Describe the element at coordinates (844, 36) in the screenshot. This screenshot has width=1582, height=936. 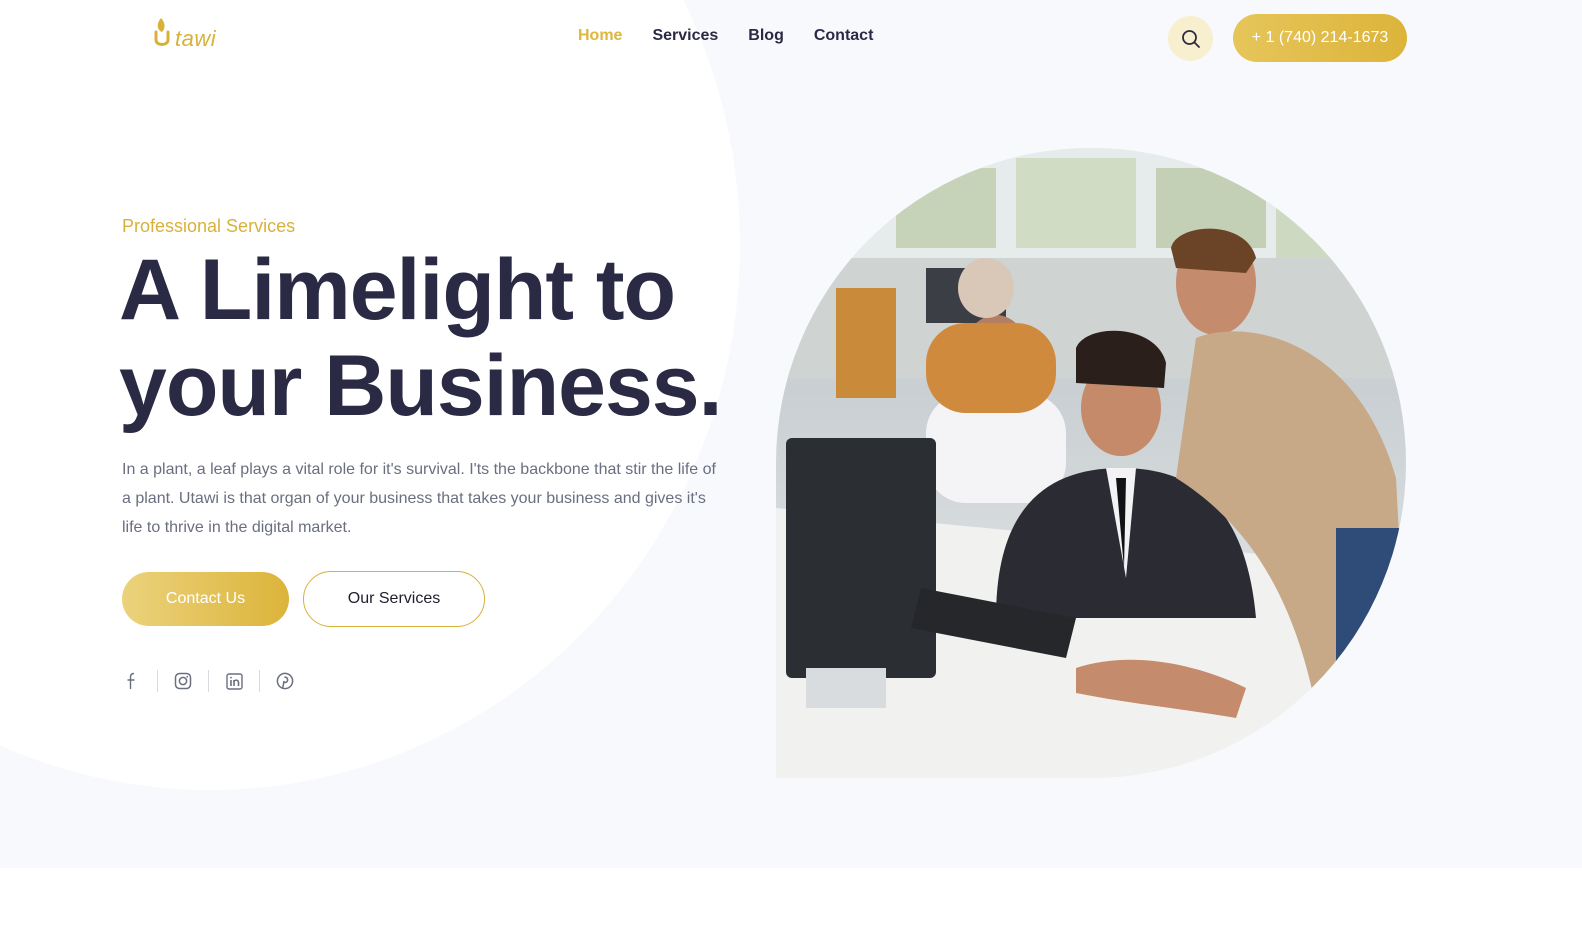
I see `nav-contact: Contact` at that location.